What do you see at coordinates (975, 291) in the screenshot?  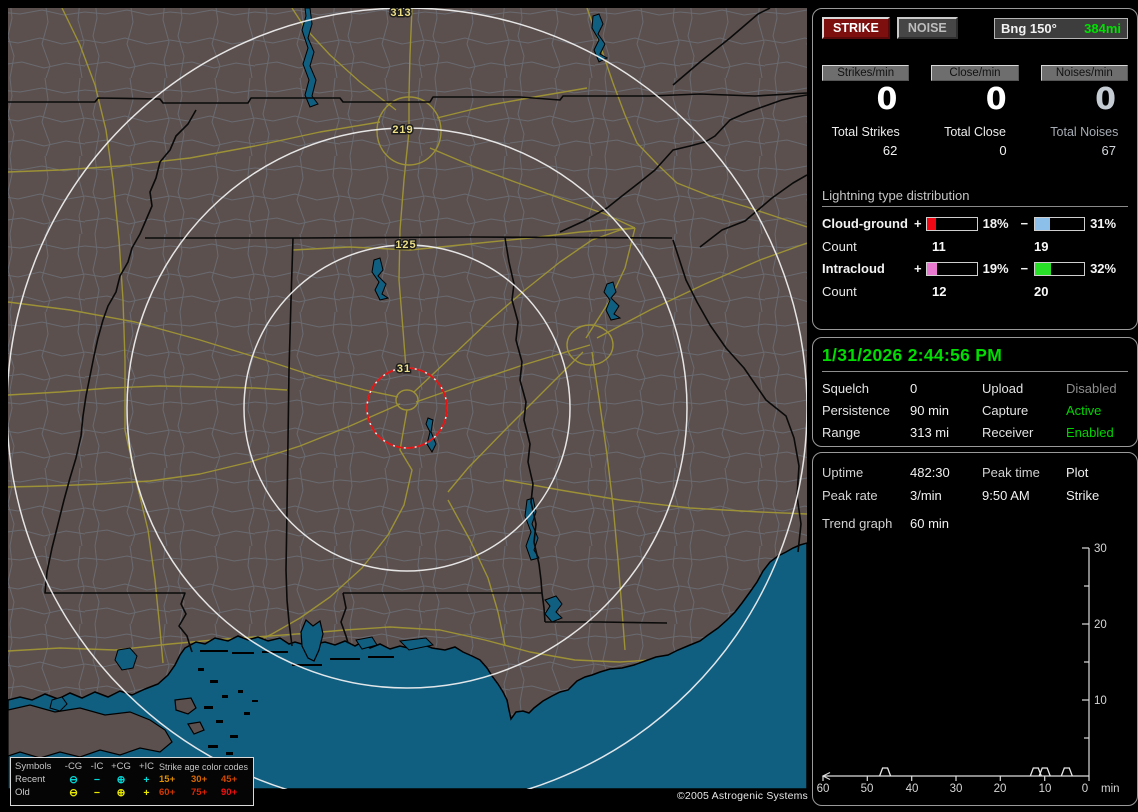 I see `intracloud-count-row: Count 12 20` at bounding box center [975, 291].